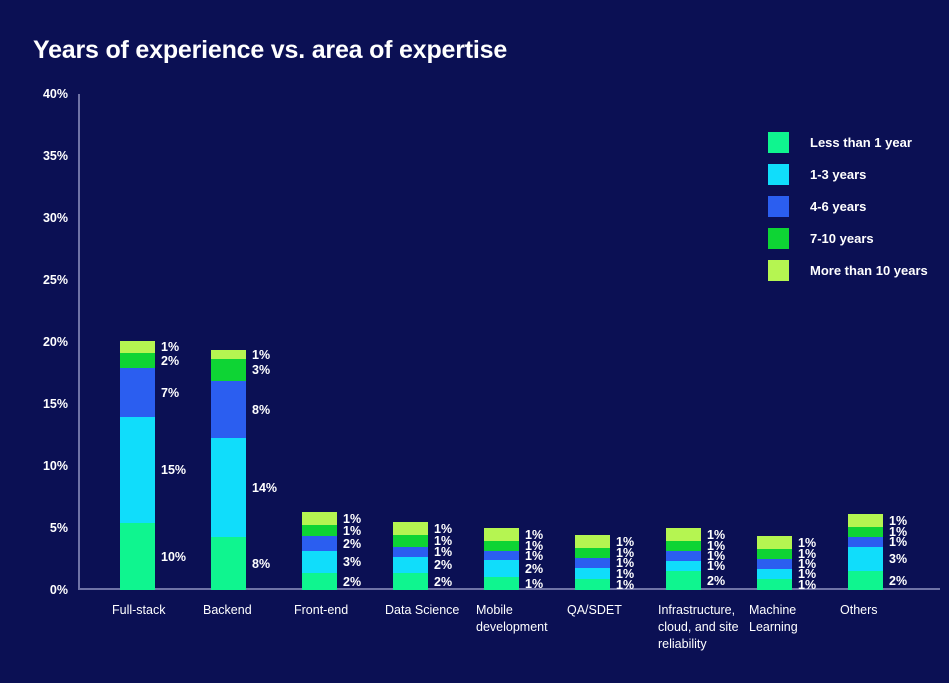 This screenshot has height=683, width=949. Describe the element at coordinates (842, 238) in the screenshot. I see `legend-item-label: 7-10 years` at that location.